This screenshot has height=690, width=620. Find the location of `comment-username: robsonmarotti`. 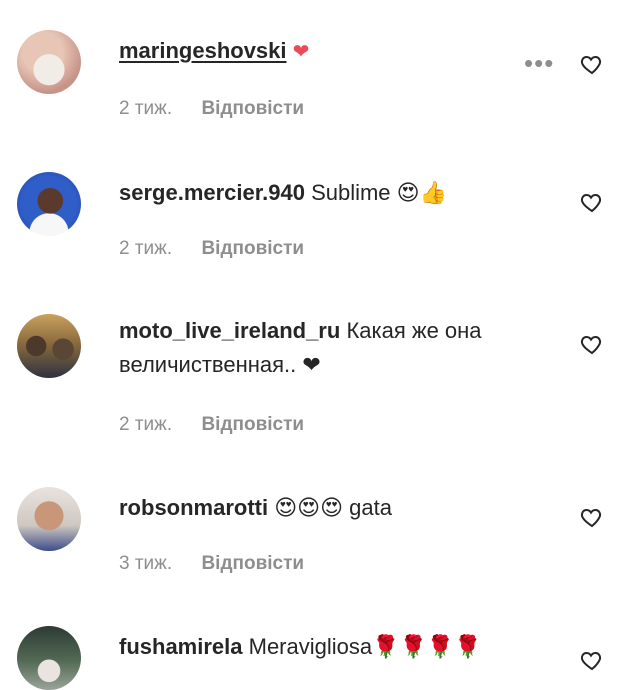

comment-username: robsonmarotti is located at coordinates (193, 507).